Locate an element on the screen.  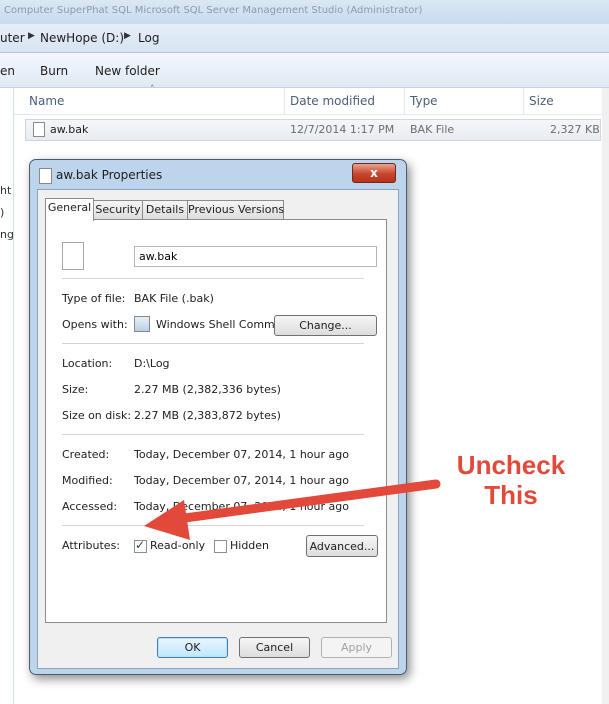
annotation-line-1: Uncheck is located at coordinates (511, 465).